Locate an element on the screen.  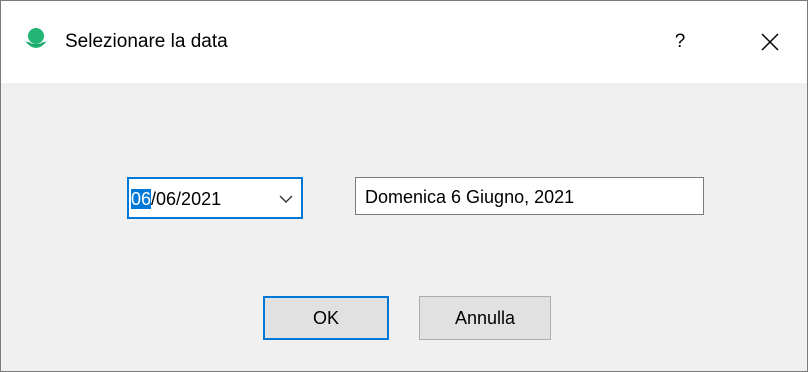
help-label: ? is located at coordinates (680, 41).